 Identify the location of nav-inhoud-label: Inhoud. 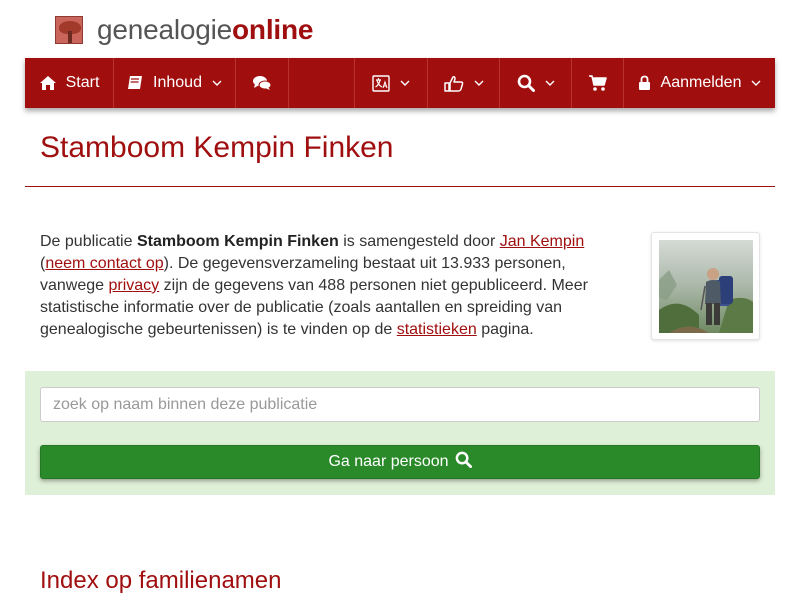
(177, 82).